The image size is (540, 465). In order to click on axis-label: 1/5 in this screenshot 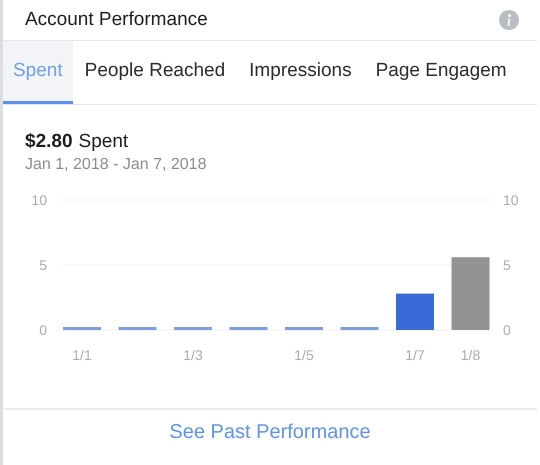, I will do `click(304, 355)`.